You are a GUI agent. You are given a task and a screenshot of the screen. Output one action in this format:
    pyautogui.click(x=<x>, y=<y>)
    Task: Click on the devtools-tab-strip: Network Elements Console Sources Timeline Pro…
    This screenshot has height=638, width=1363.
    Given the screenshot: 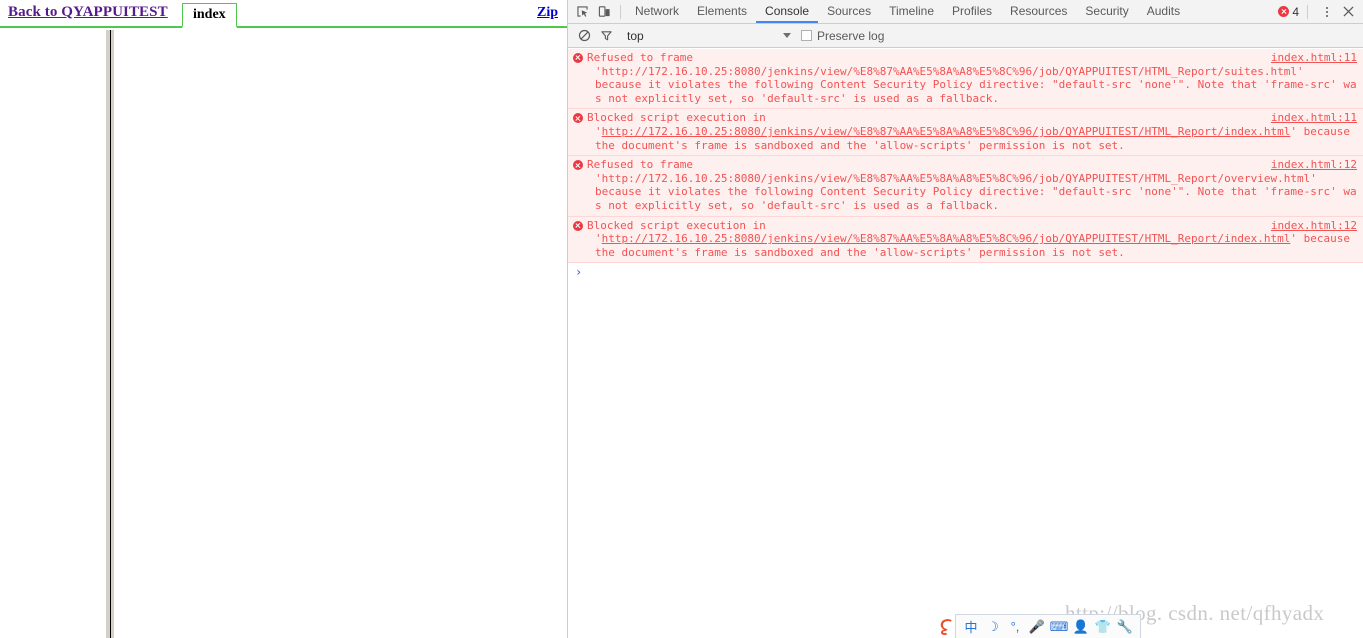 What is the action you would take?
    pyautogui.click(x=950, y=11)
    